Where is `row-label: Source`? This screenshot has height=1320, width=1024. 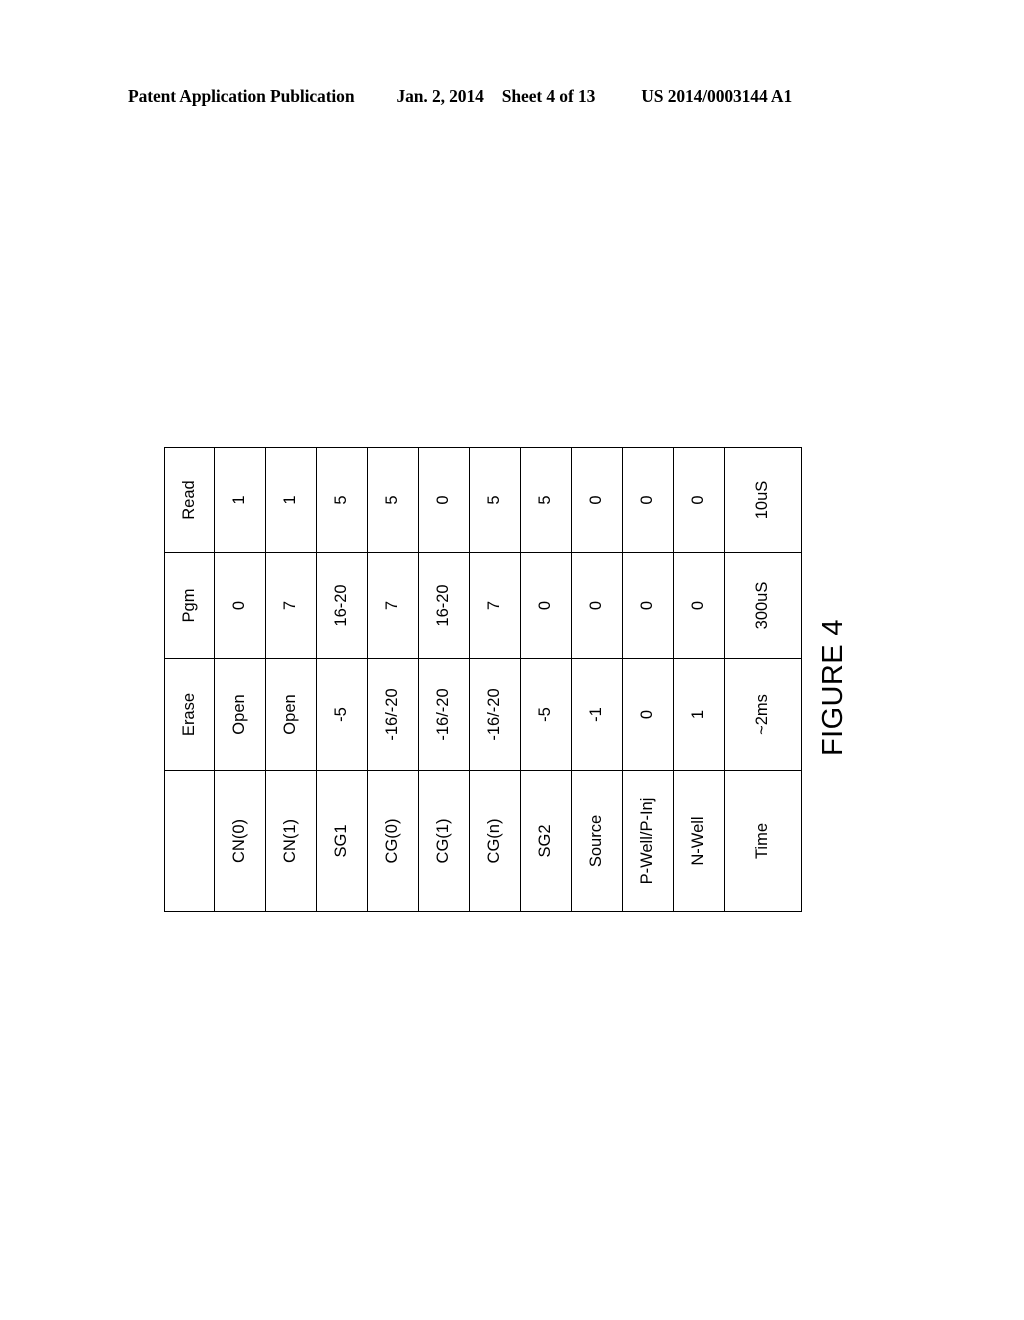
row-label: Source is located at coordinates (597, 841).